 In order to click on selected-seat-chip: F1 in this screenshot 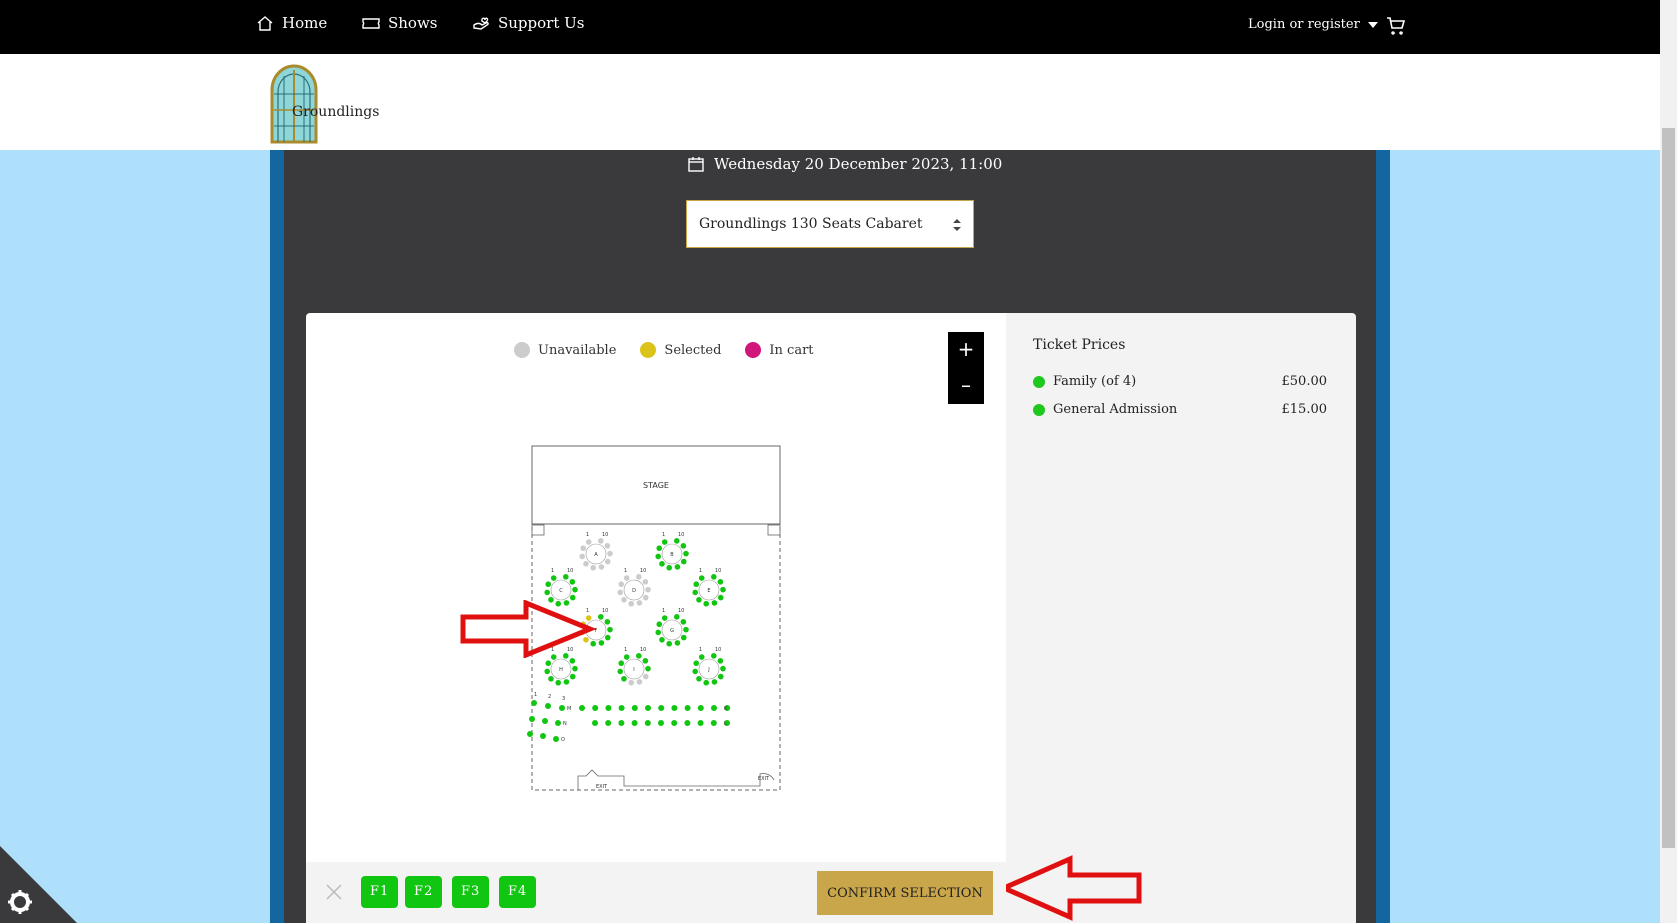, I will do `click(380, 892)`.